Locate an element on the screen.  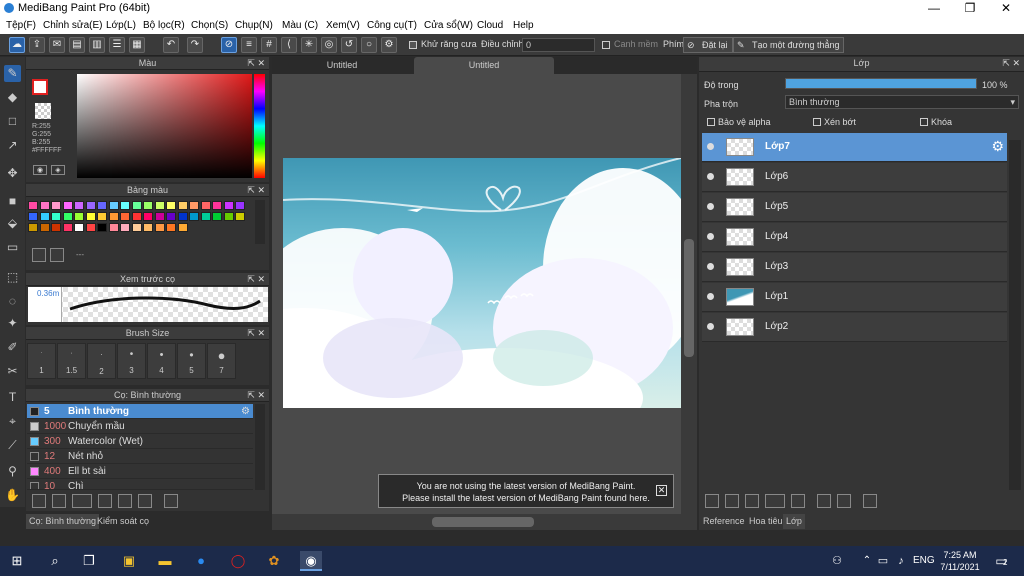
menu-window: Cửa sổ(W) is located at coordinates (448, 25).